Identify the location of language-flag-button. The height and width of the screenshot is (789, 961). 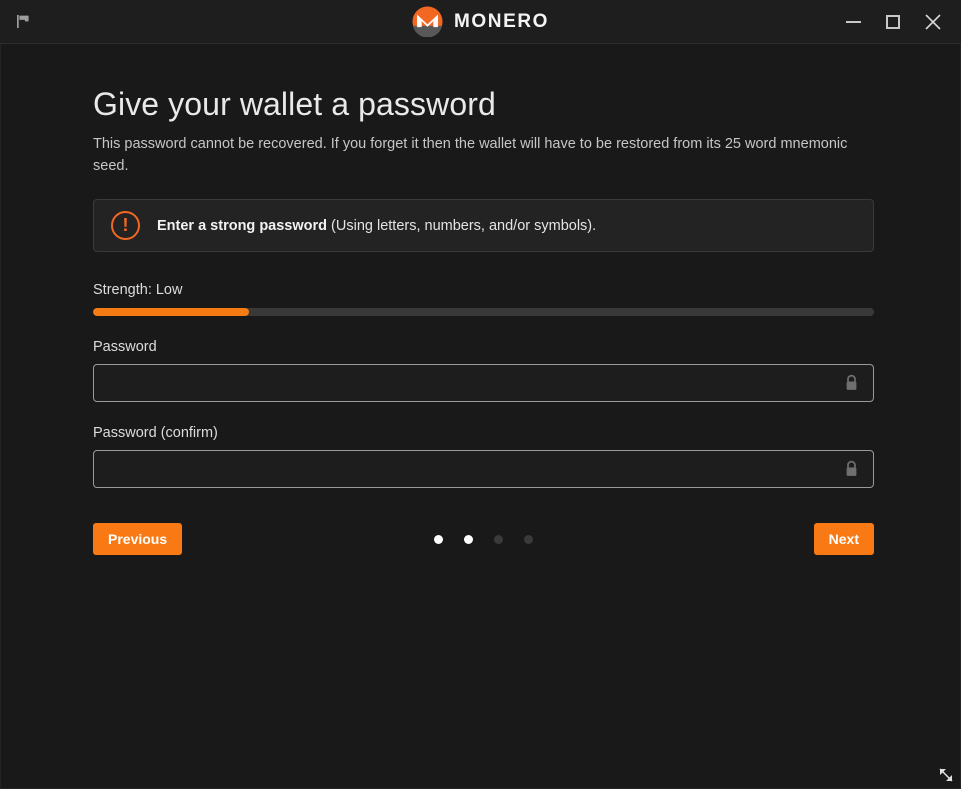
(23, 22).